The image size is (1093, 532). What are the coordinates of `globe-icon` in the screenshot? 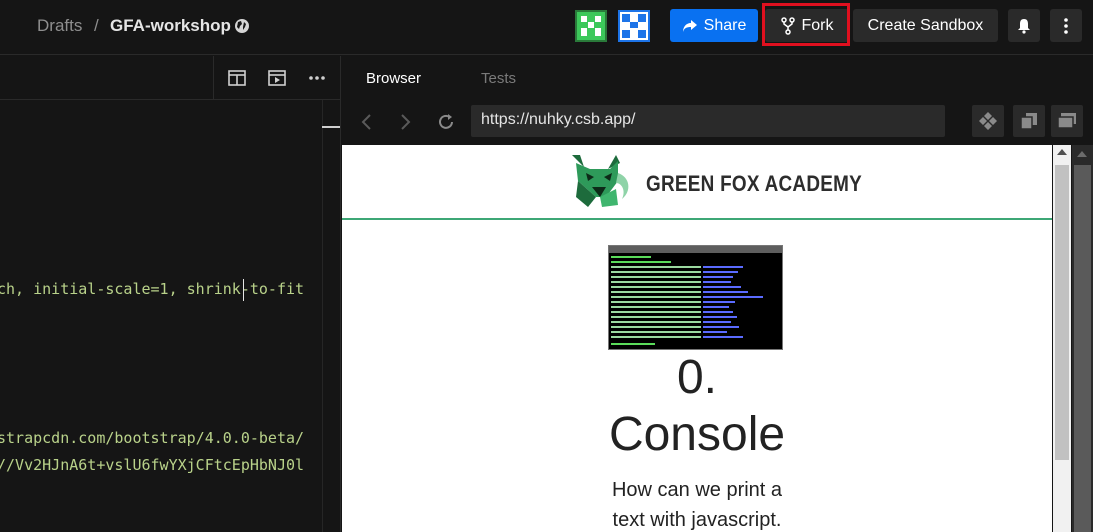 It's located at (242, 26).